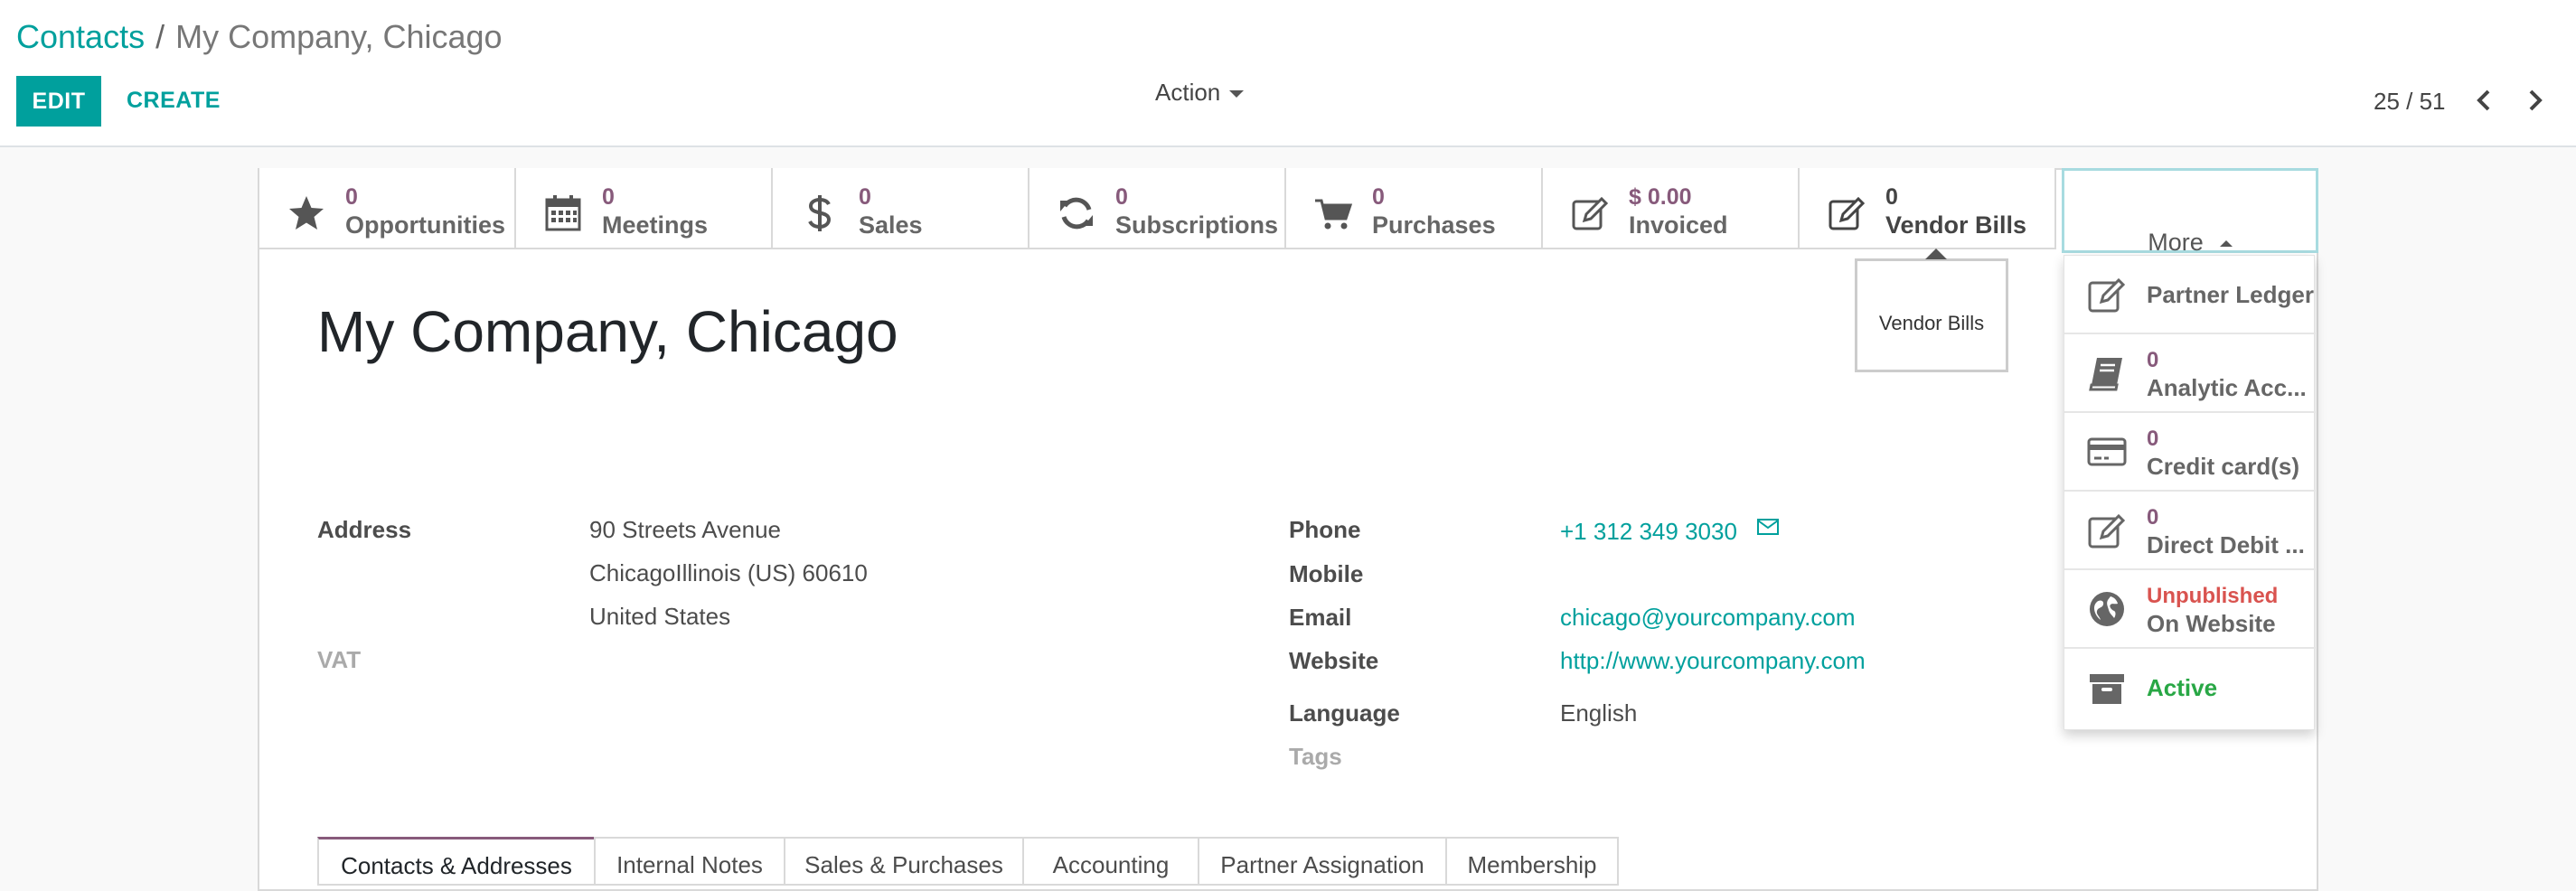  What do you see at coordinates (1956, 225) in the screenshot?
I see `vendor-bills-label: Vendor Bills` at bounding box center [1956, 225].